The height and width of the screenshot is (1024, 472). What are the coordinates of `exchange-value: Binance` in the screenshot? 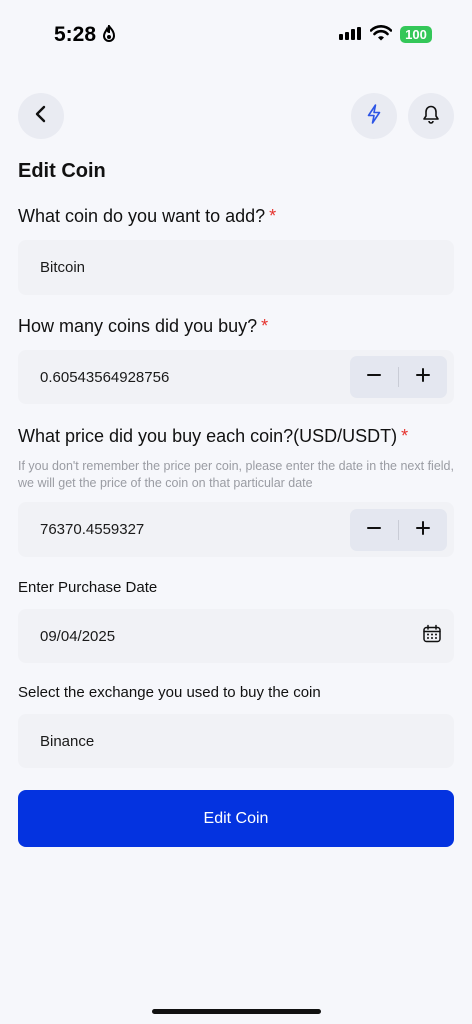 It's located at (67, 741).